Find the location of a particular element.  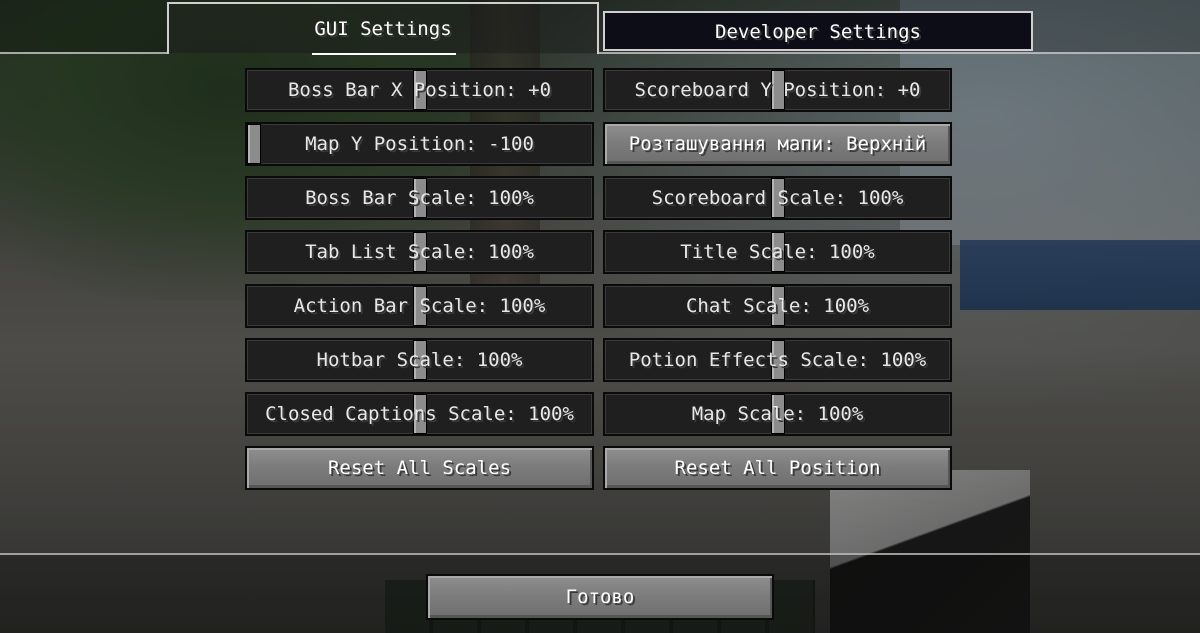

slider-handle is located at coordinates (254, 144).